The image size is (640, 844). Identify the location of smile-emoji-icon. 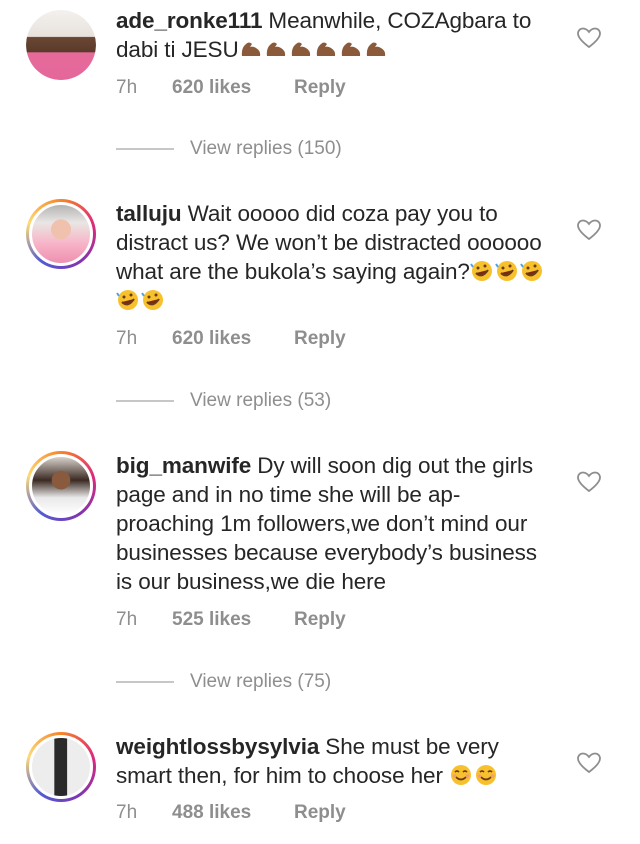
(474, 775).